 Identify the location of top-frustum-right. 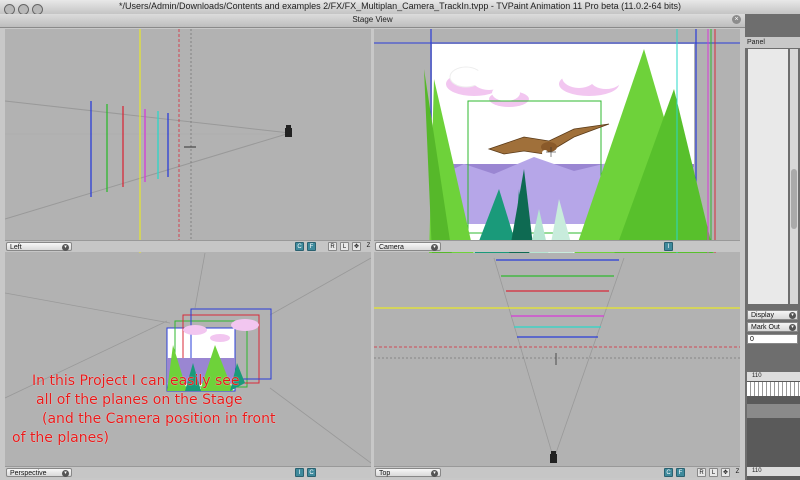
(590, 355).